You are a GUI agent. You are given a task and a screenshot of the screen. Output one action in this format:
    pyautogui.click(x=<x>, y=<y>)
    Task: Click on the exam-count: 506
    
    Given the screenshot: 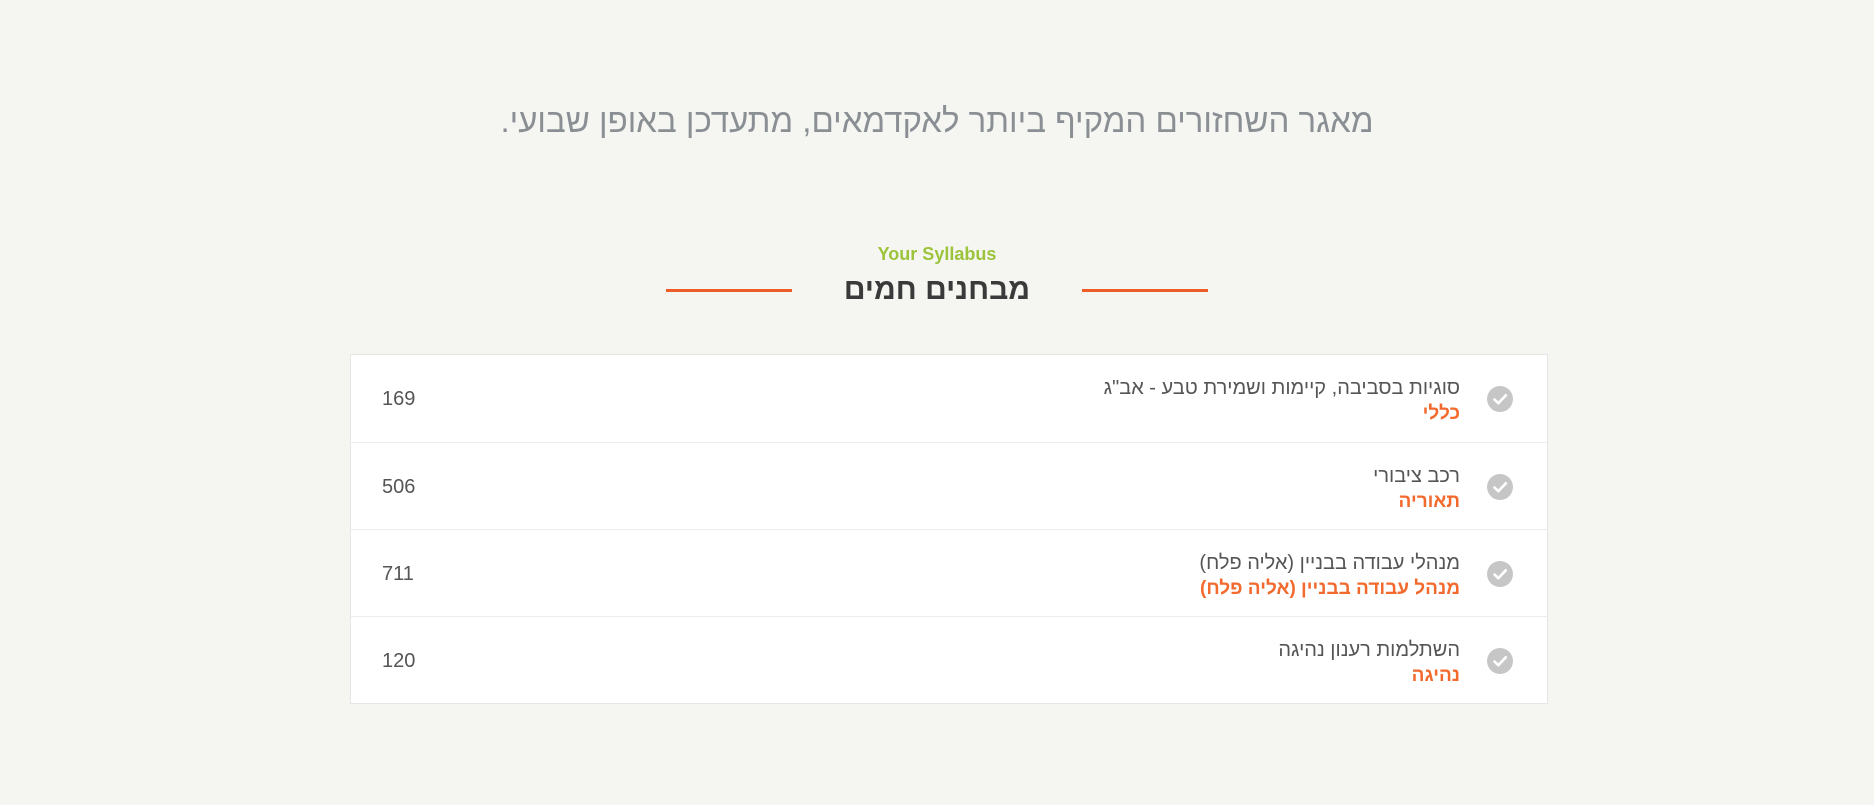 What is the action you would take?
    pyautogui.click(x=399, y=487)
    